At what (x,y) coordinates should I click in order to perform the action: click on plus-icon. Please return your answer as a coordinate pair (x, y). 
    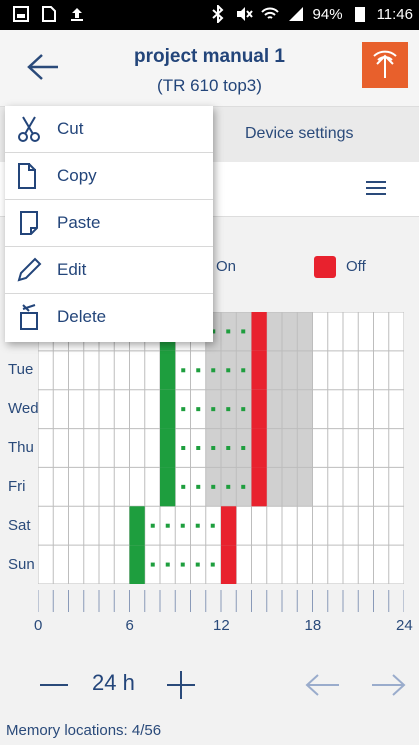
    Looking at the image, I should click on (181, 685).